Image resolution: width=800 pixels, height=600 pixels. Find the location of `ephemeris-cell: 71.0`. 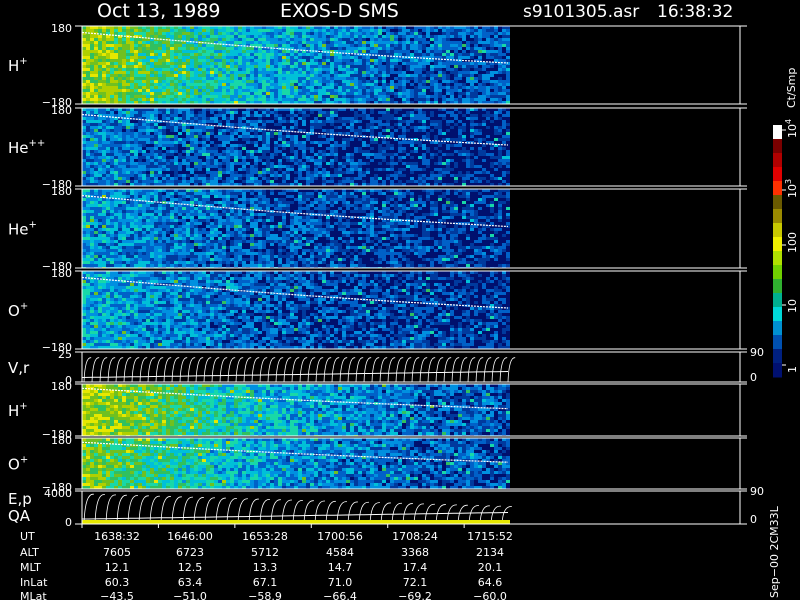

ephemeris-cell: 71.0 is located at coordinates (340, 582).